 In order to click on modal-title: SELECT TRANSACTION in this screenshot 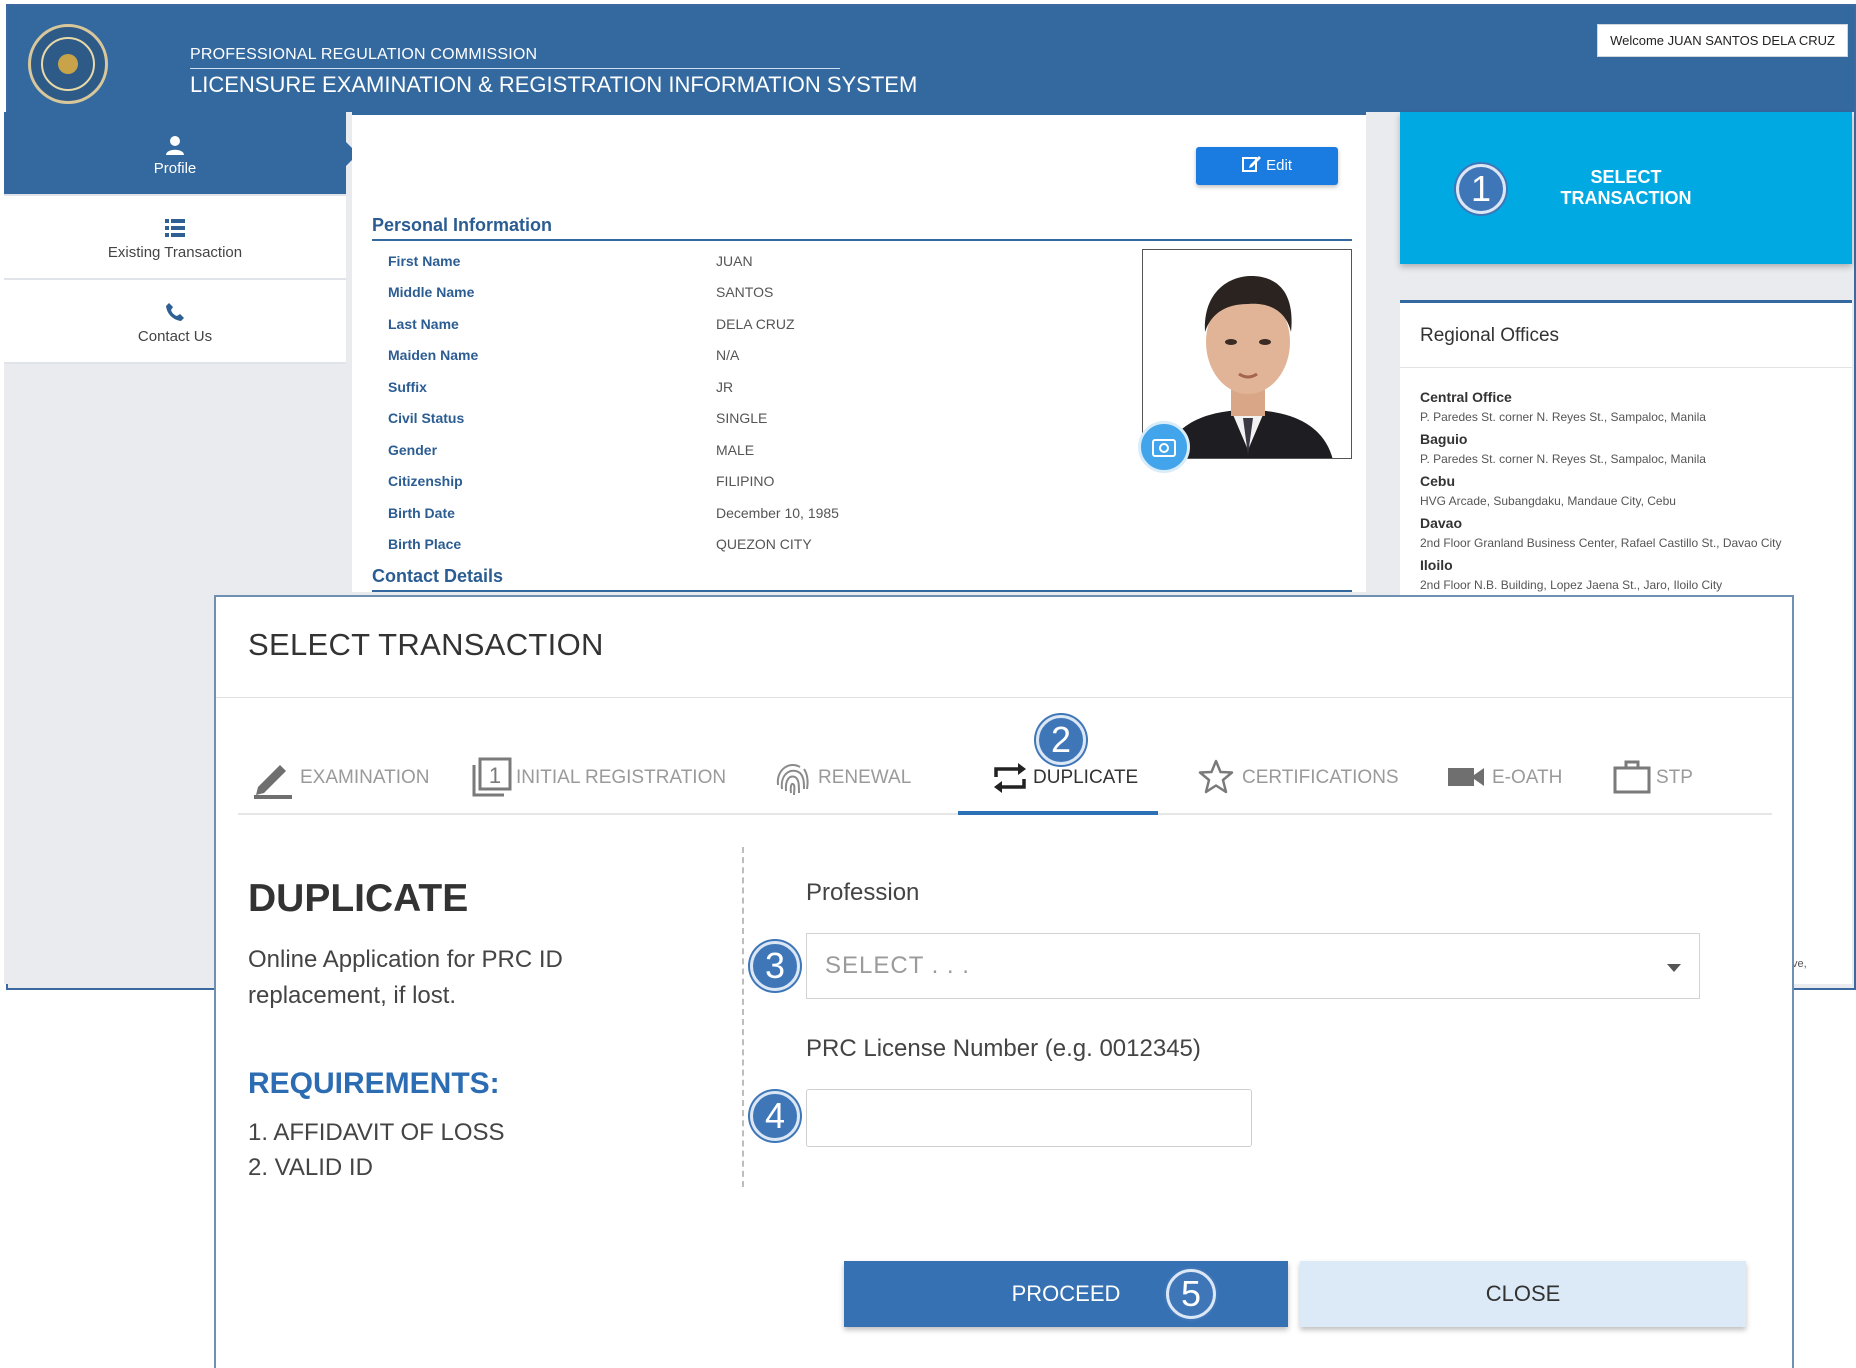, I will do `click(426, 644)`.